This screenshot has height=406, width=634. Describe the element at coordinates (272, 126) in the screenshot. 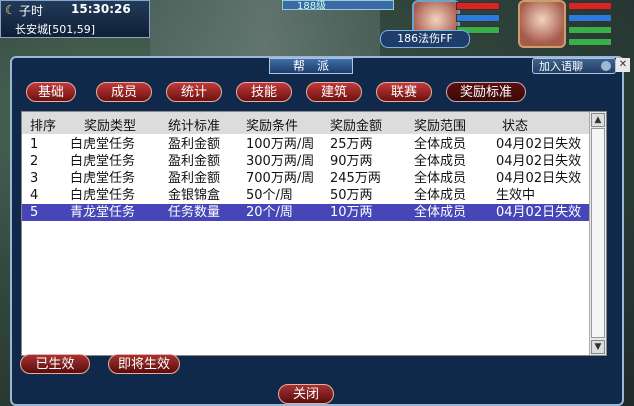

I see `column-header-condition: 奖励条件` at that location.